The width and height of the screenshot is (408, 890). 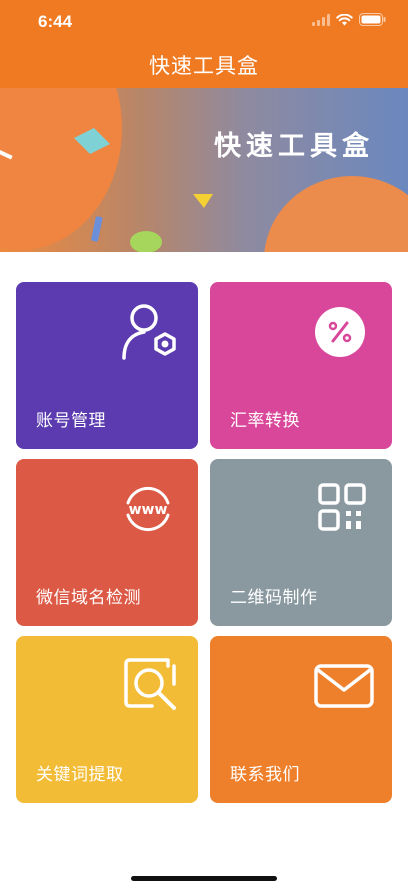 I want to click on tile-label: 二维码制作, so click(x=274, y=598).